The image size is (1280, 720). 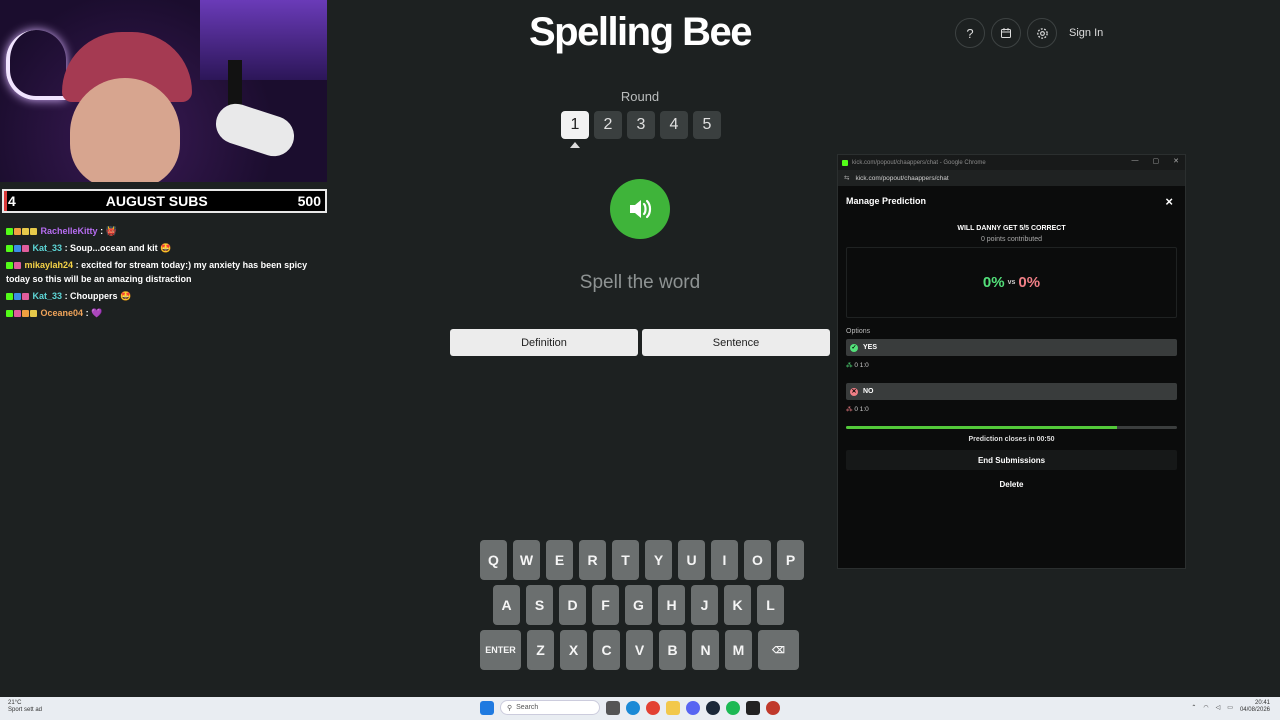 I want to click on close-icon: ×, so click(x=1169, y=201).